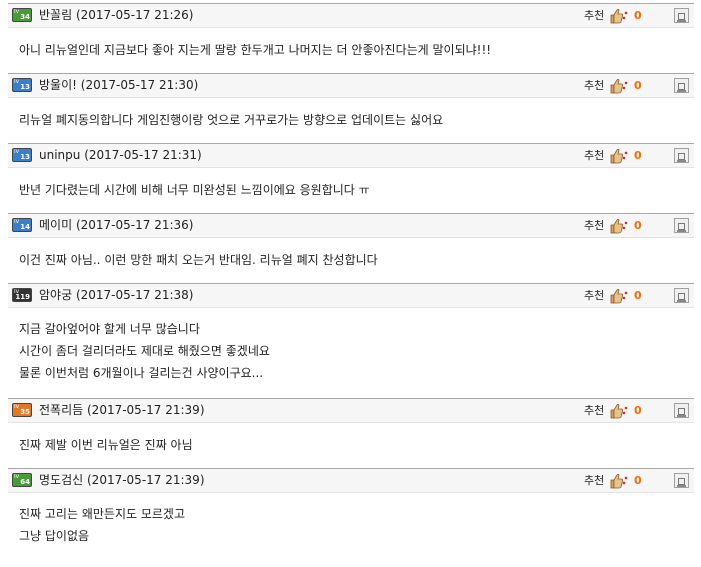 Image resolution: width=701 pixels, height=567 pixels. I want to click on comment-header: lv 64 명도검신 (2017-05-17 21:39) 추천 0, so click(351, 480).